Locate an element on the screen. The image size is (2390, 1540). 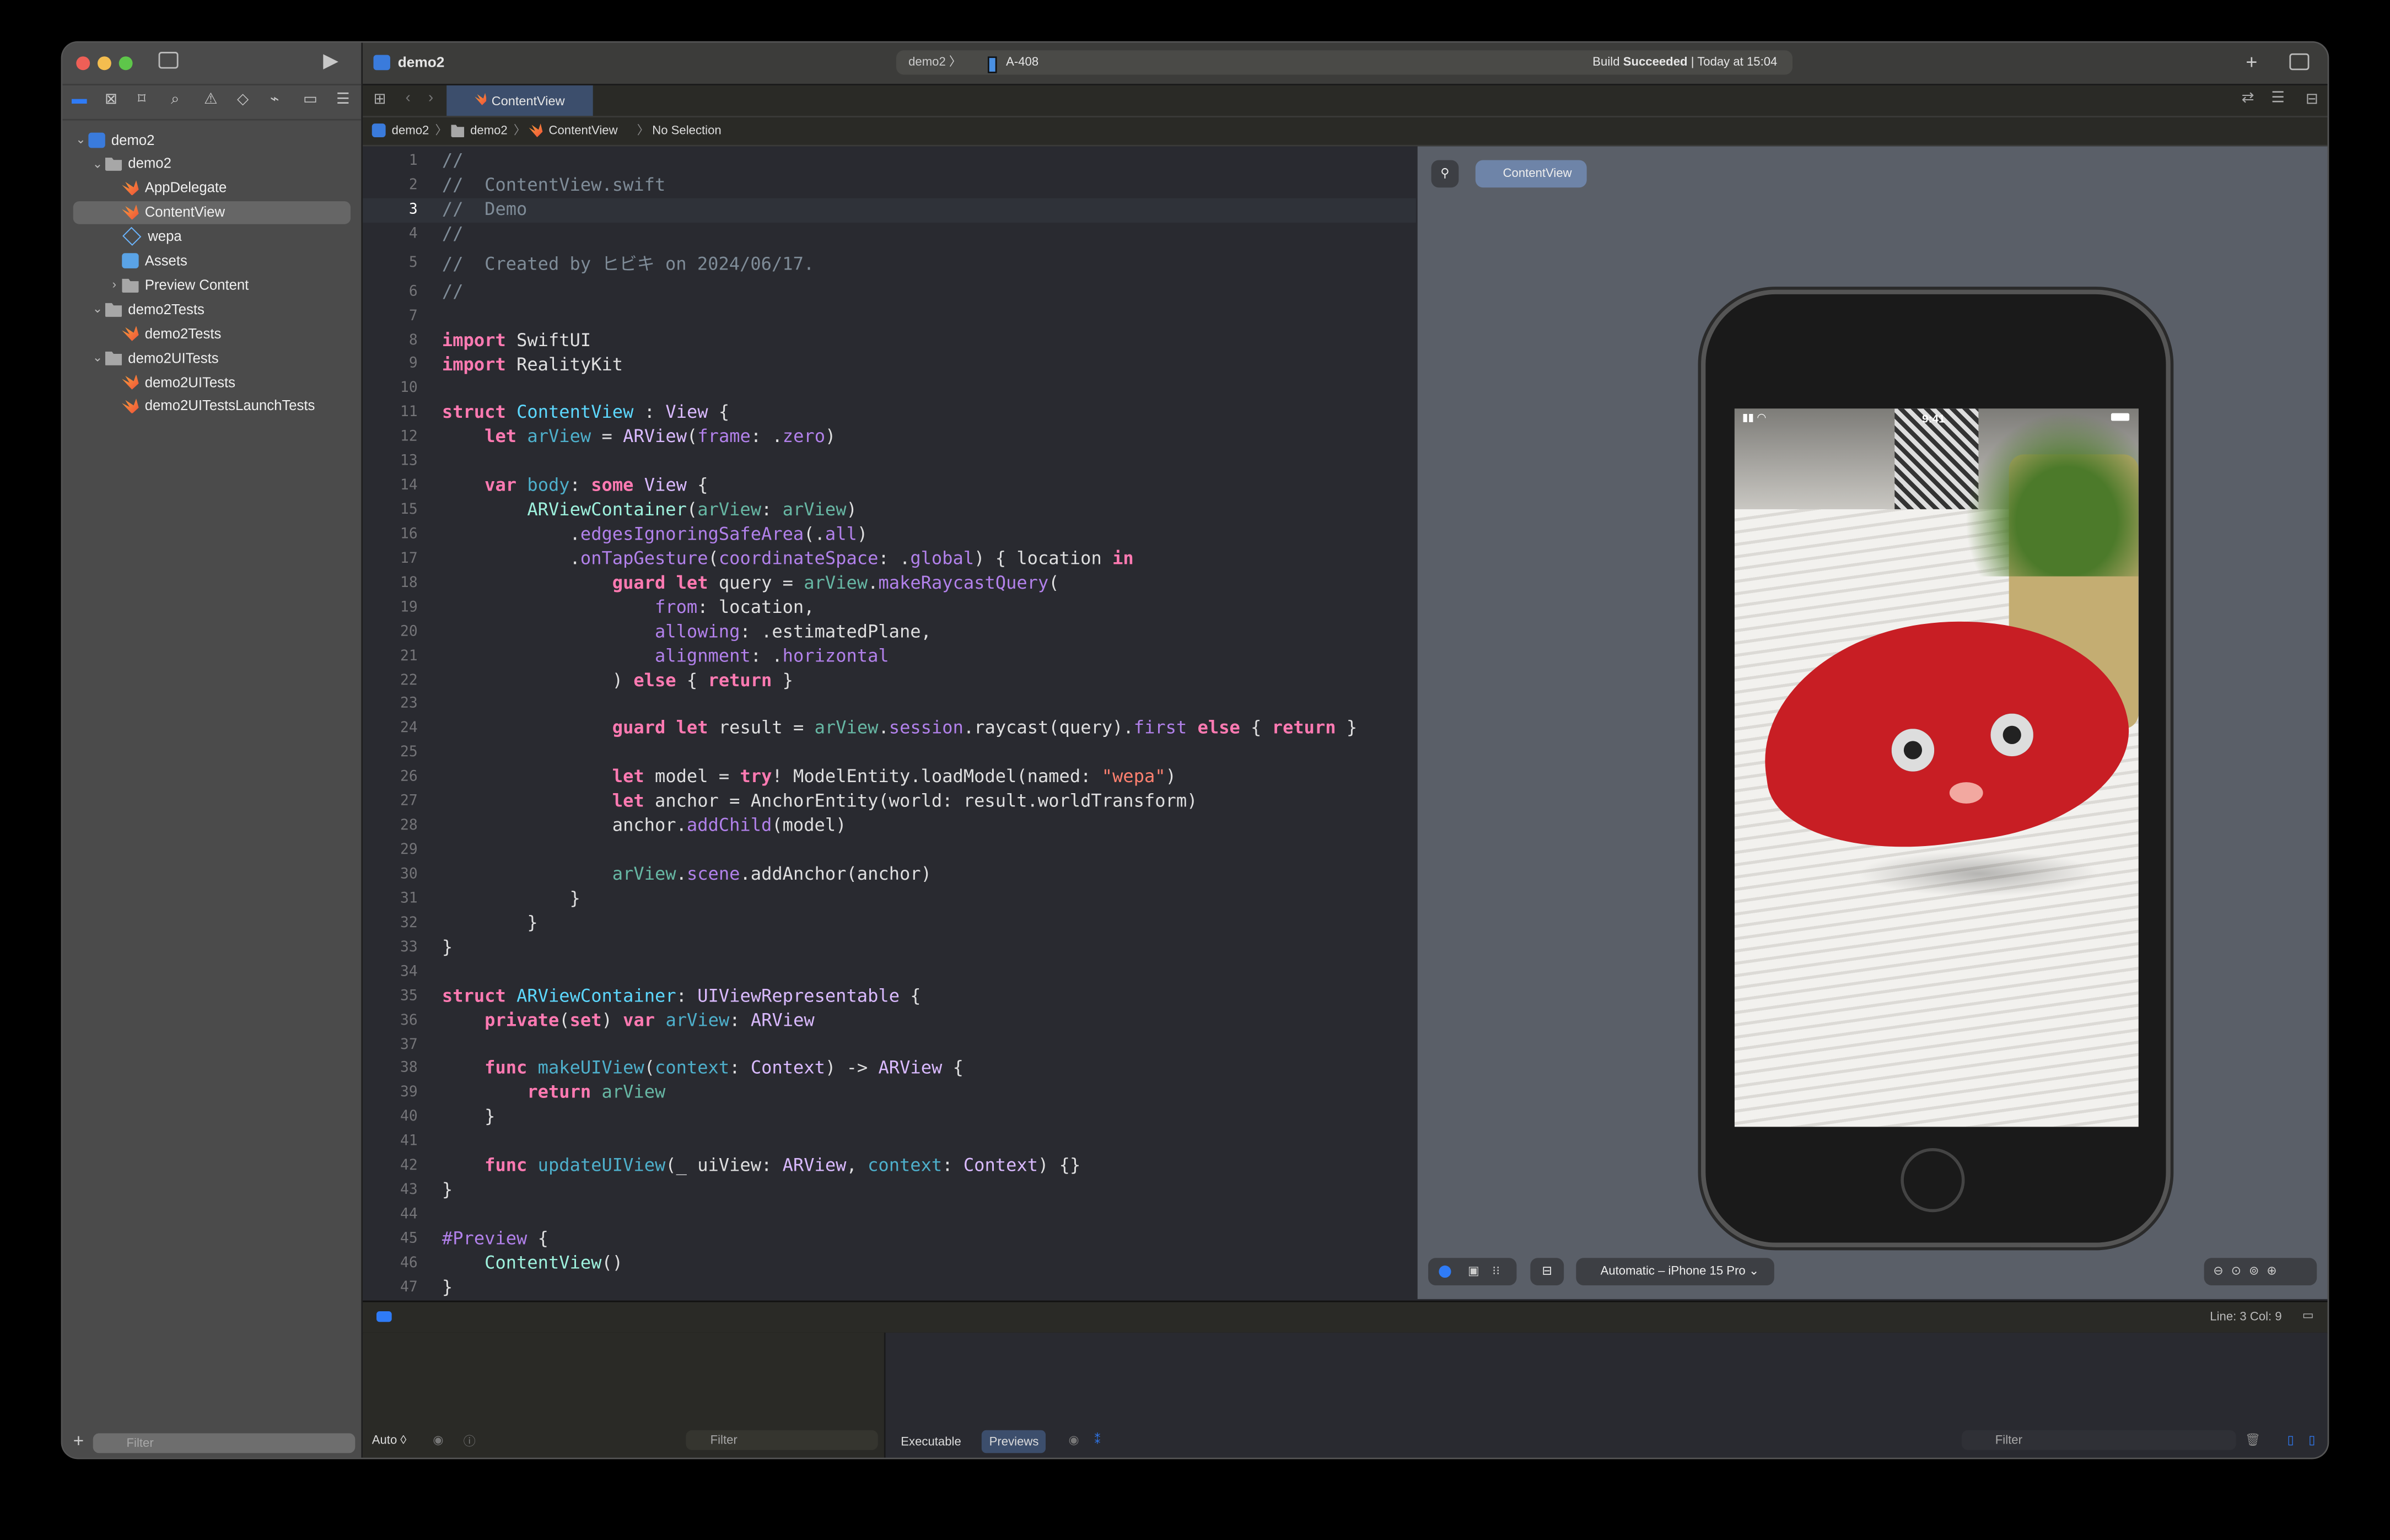
code-line: // Created by ヒビキ on 2024/06/17. is located at coordinates (628, 263).